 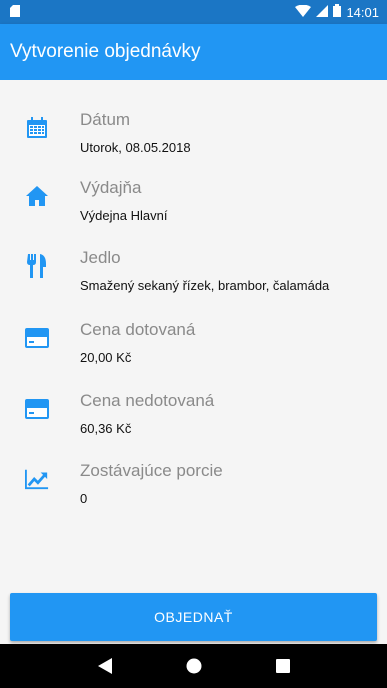 I want to click on meal-label: Jedlo, so click(x=100, y=257).